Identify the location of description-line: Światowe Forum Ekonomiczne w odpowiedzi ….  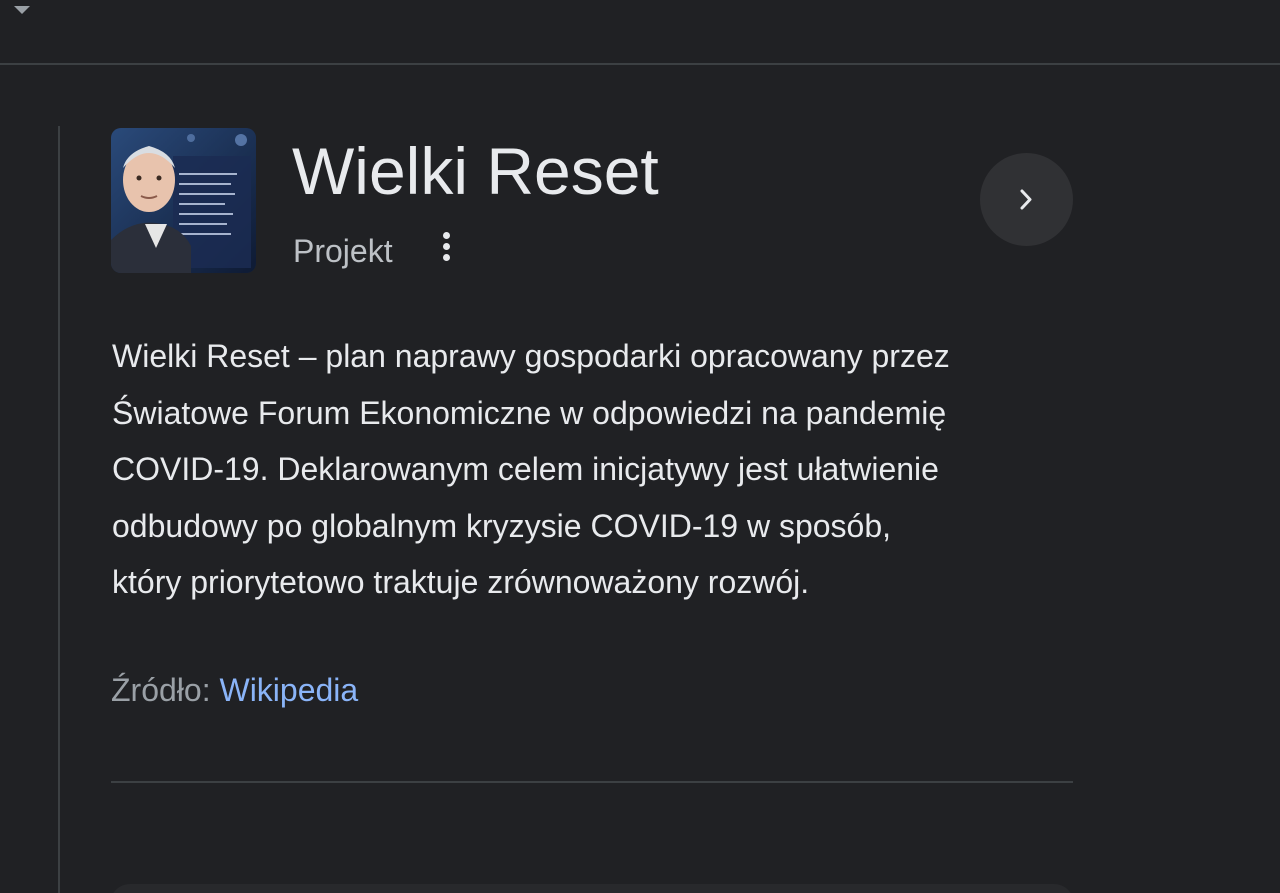
(529, 412).